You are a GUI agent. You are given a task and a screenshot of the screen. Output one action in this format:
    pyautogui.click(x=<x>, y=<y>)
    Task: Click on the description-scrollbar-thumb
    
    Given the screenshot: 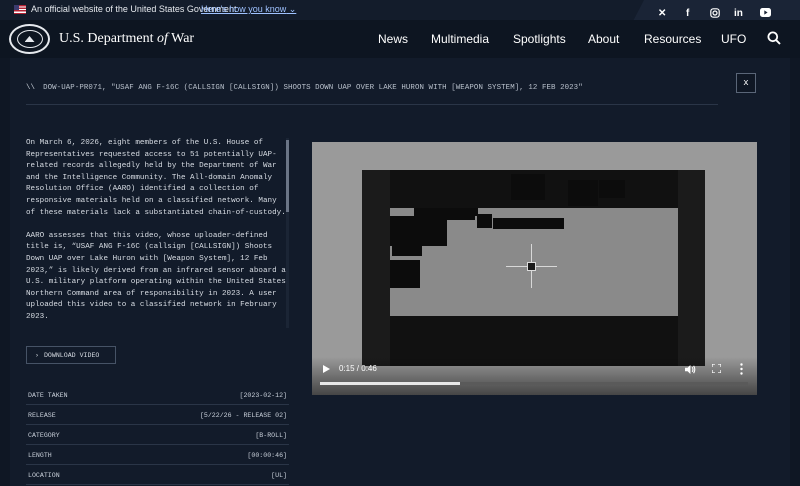 What is the action you would take?
    pyautogui.click(x=287, y=176)
    